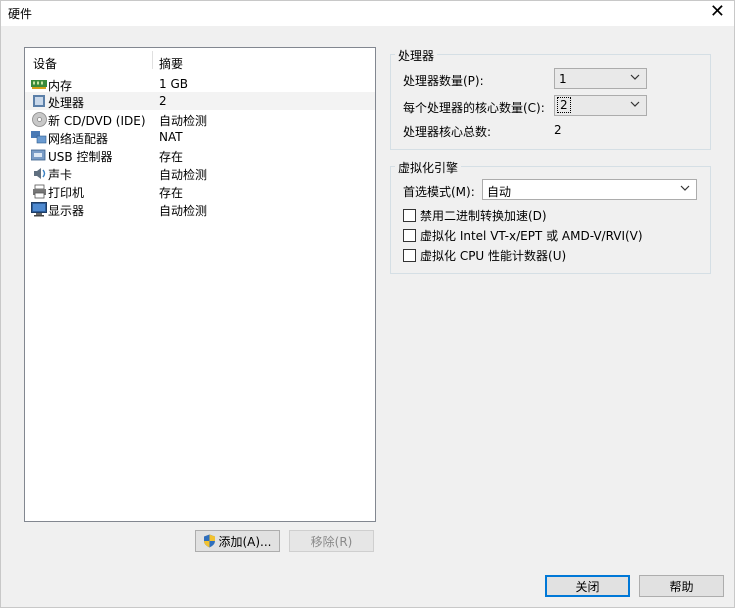 The width and height of the screenshot is (735, 608). I want to click on preferred-mode-select: 自动, so click(589, 189).